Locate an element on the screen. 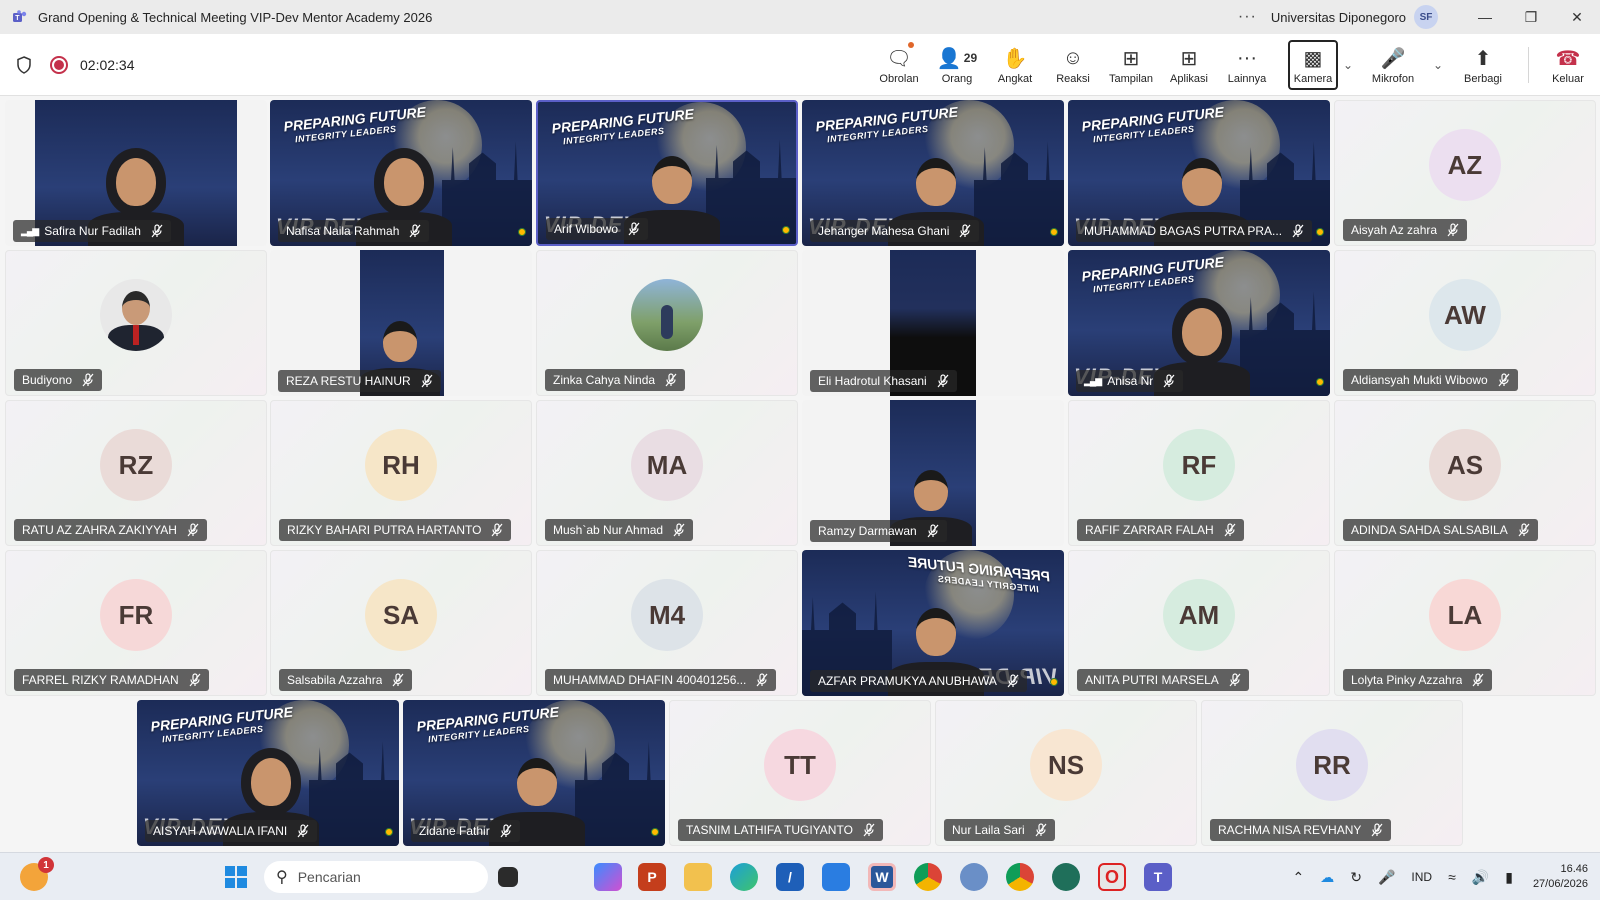  file-explorer-icon is located at coordinates (698, 877).